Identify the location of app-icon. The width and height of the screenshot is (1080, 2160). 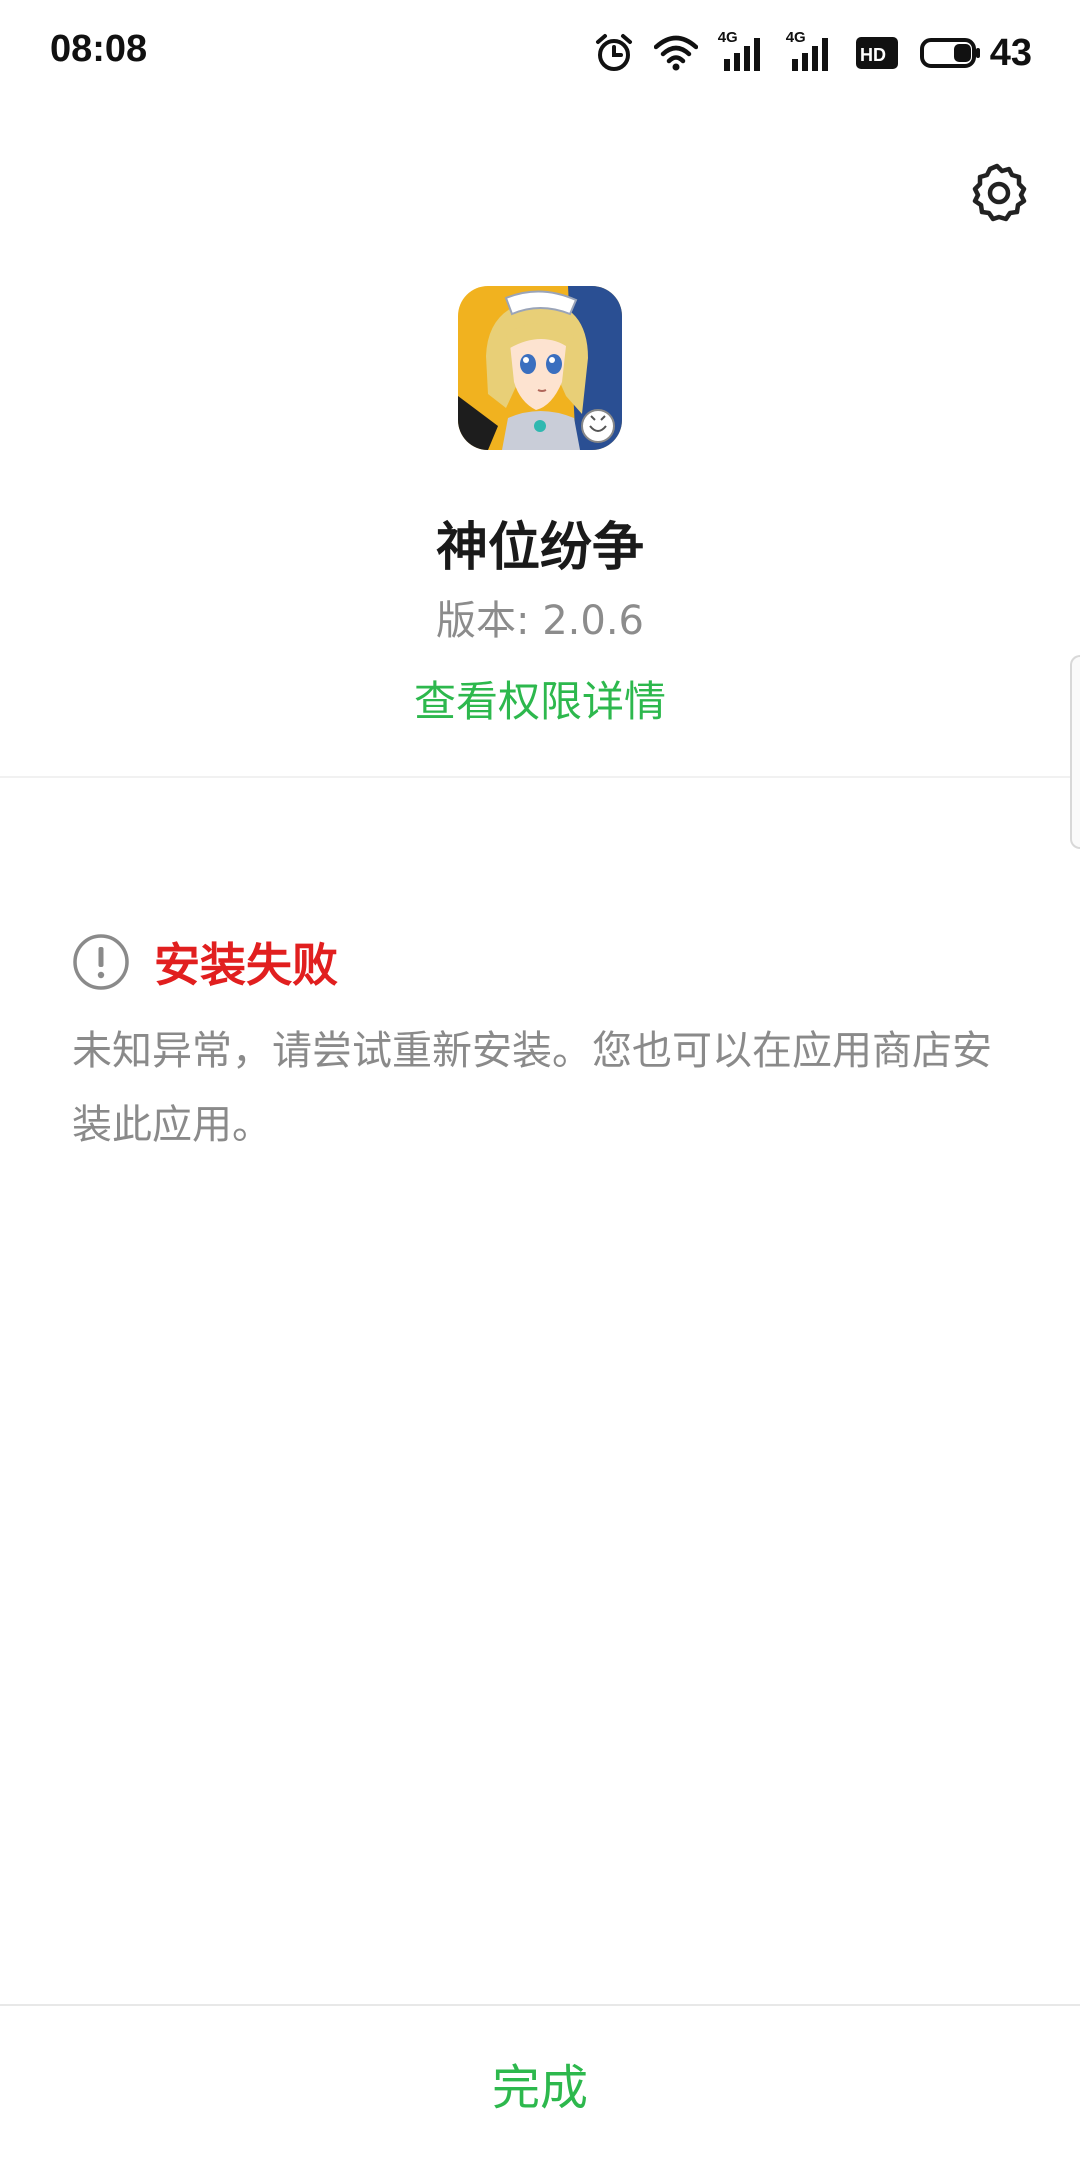
(540, 368).